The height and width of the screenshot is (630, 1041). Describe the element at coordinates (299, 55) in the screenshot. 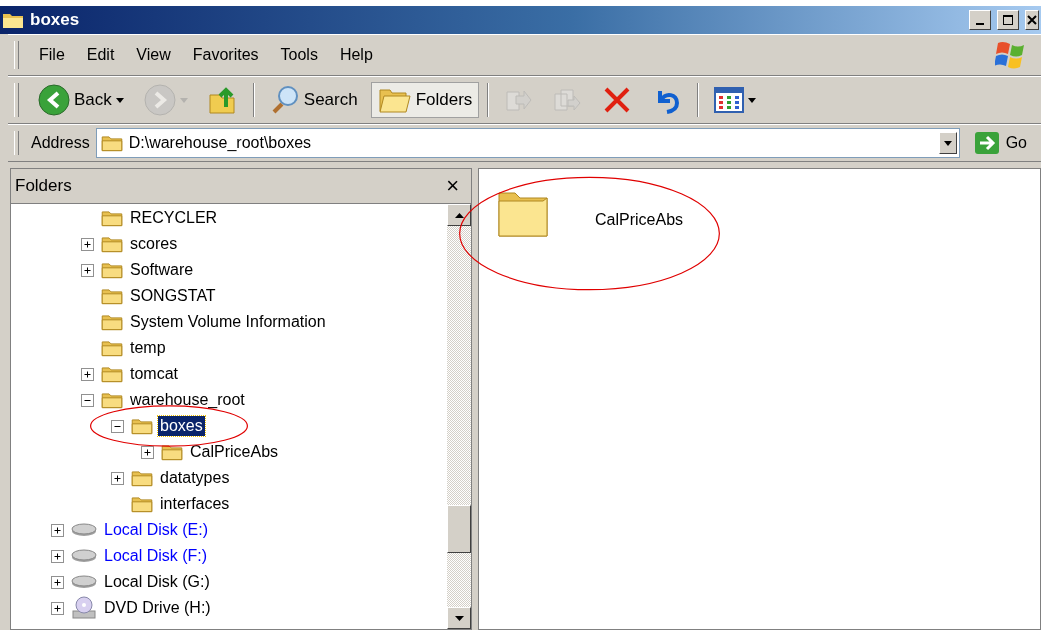

I see `menu-item: Tools` at that location.